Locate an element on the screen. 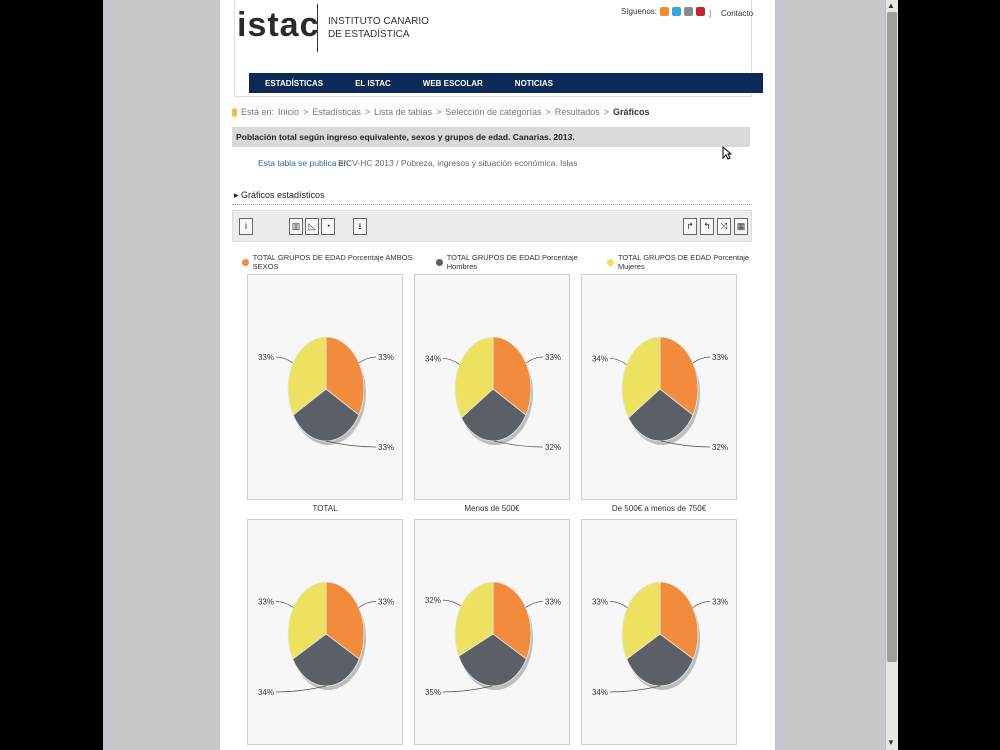 Image resolution: width=1000 pixels, height=750 pixels. chart-toolbar: i ▥ ◺ ◔ ⭳ ↱ ↰ ⤨ ▦ is located at coordinates (492, 226).